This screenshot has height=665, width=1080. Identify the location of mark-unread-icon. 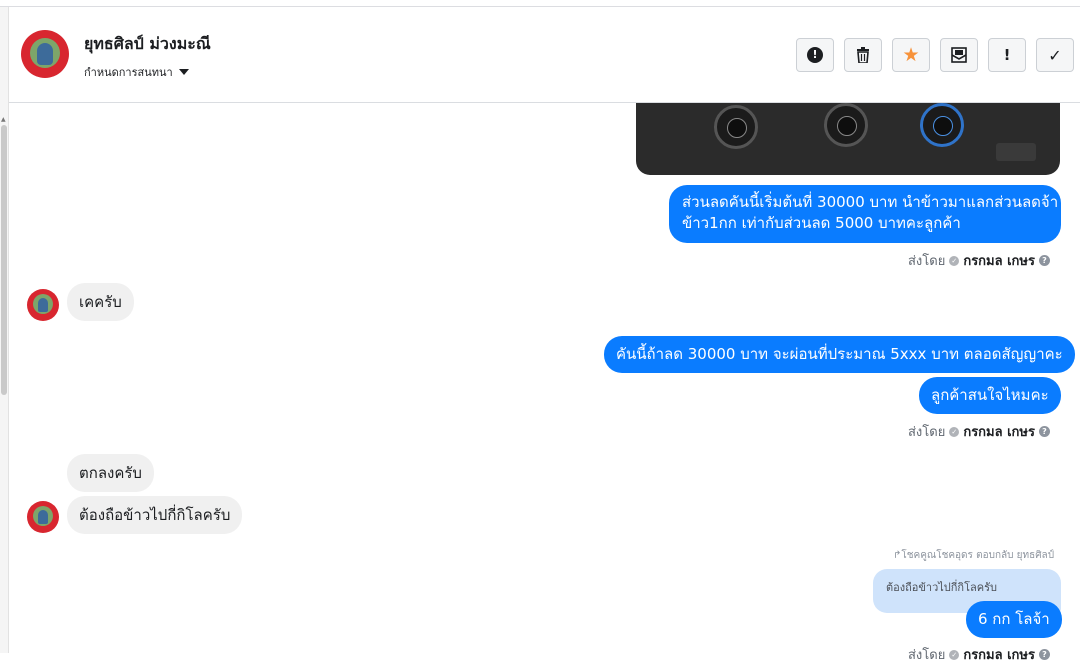
(959, 55).